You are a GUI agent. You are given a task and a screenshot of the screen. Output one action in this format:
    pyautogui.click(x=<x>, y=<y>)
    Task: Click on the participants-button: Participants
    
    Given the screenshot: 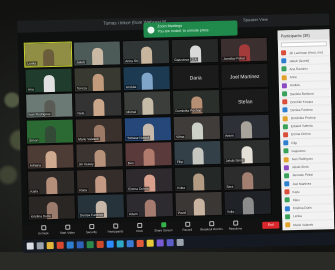 What is the action you would take?
    pyautogui.click(x=115, y=228)
    